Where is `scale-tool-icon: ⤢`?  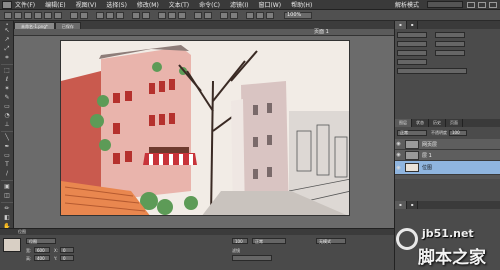 scale-tool-icon: ⤢ is located at coordinates (7, 49).